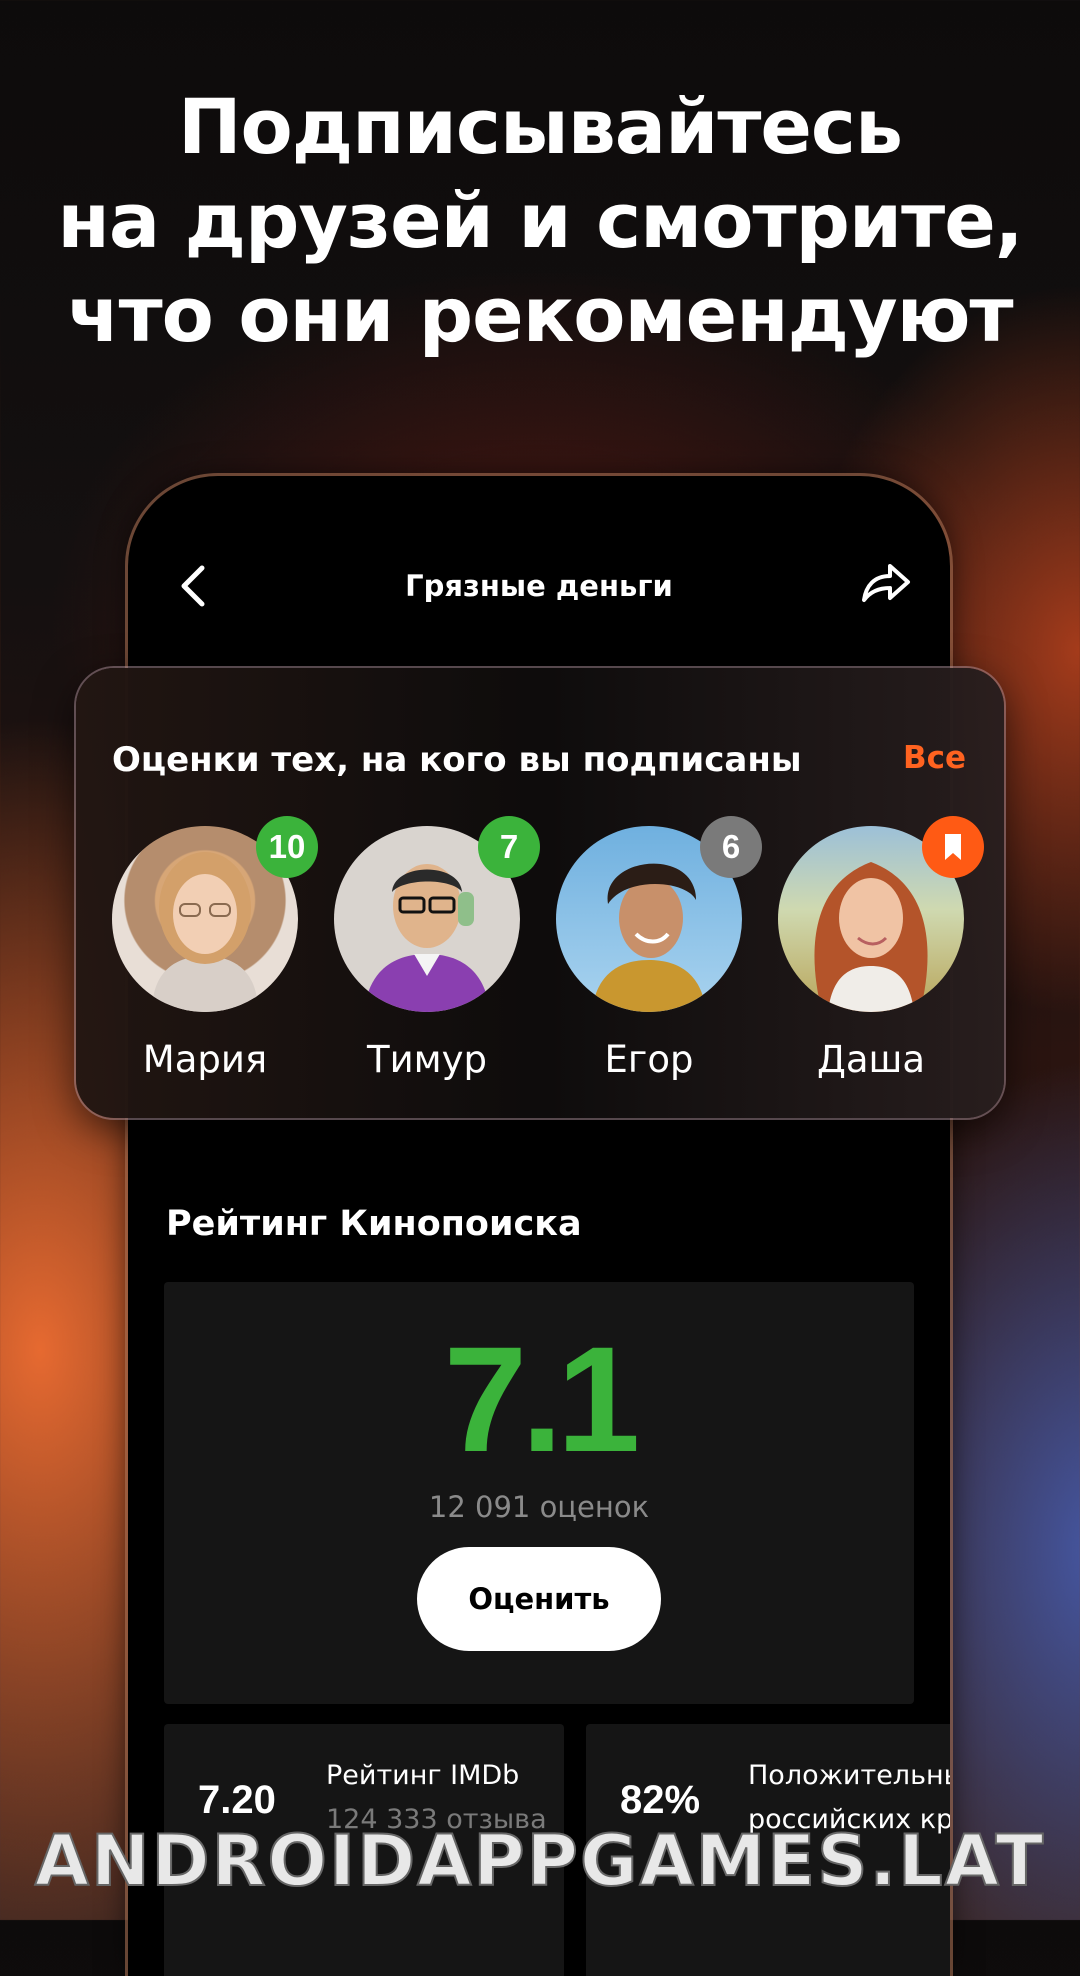 The height and width of the screenshot is (1976, 1080). What do you see at coordinates (237, 1800) in the screenshot?
I see `imdb-rating-value: 7.20` at bounding box center [237, 1800].